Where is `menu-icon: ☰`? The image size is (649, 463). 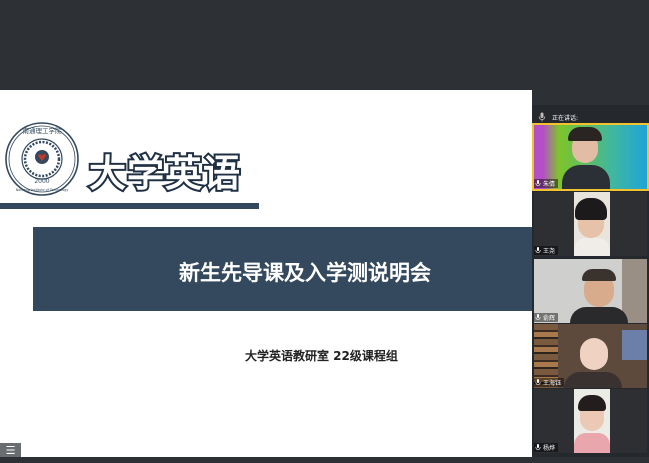 menu-icon: ☰ is located at coordinates (10, 450).